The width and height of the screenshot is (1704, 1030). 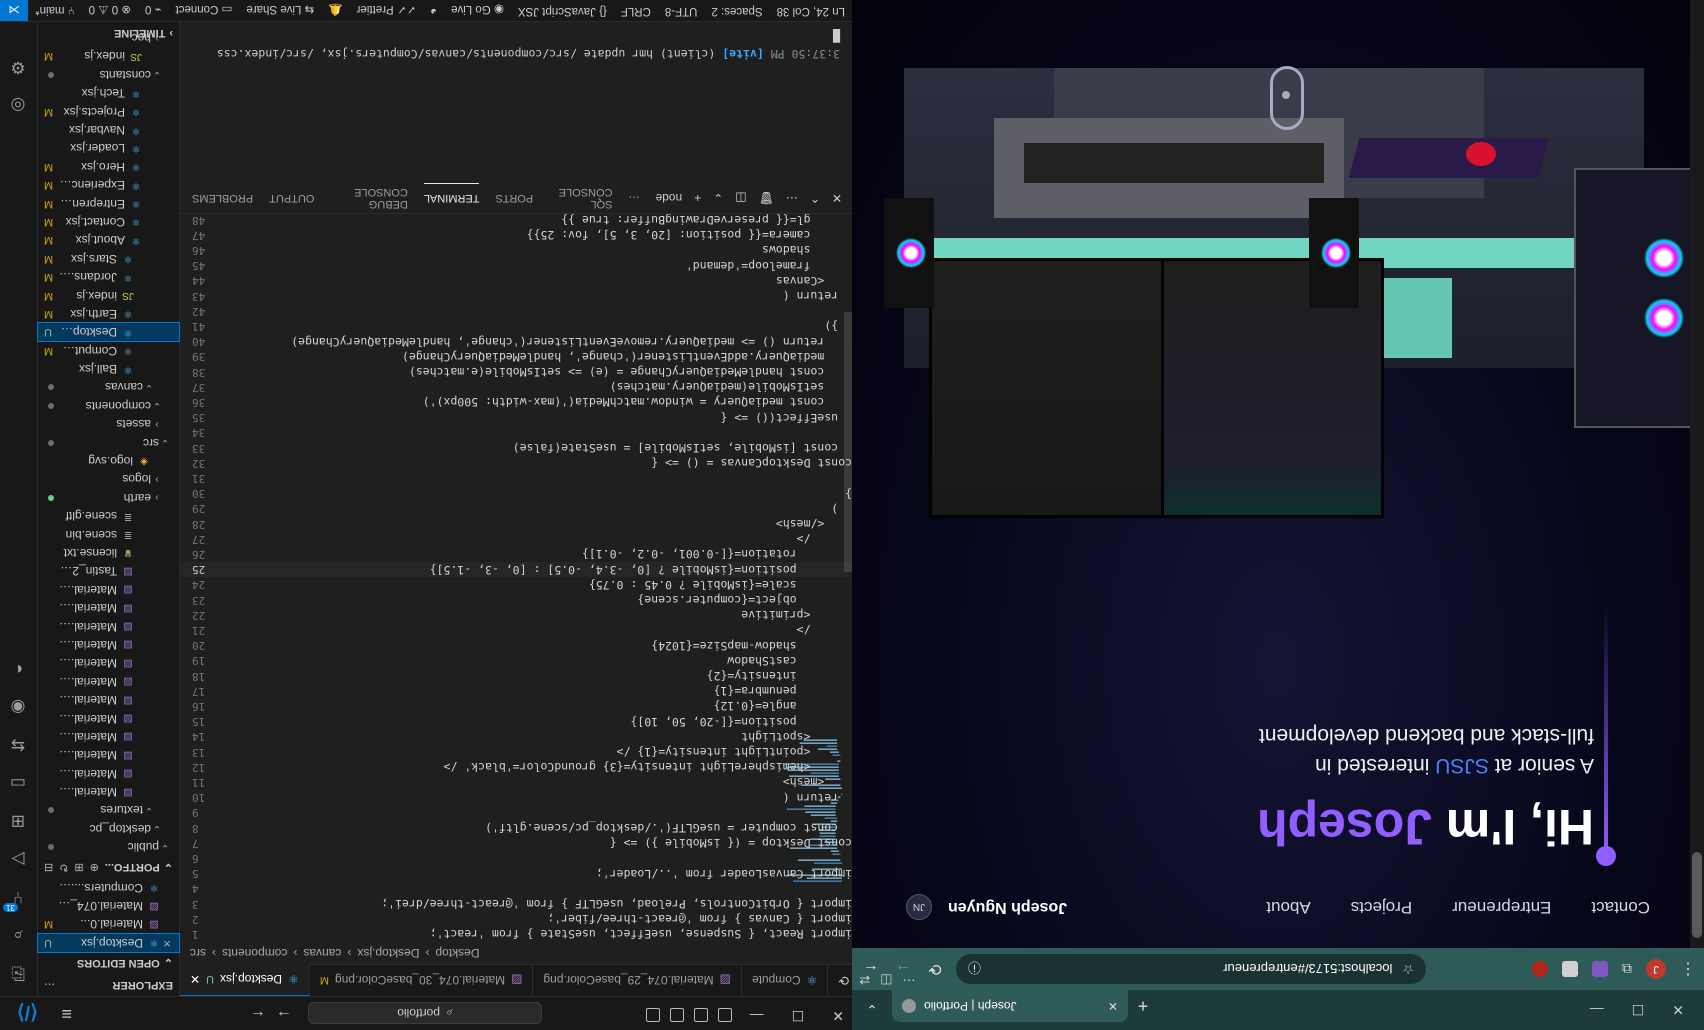 What do you see at coordinates (1143, 1006) in the screenshot?
I see `new-tab-button: +` at bounding box center [1143, 1006].